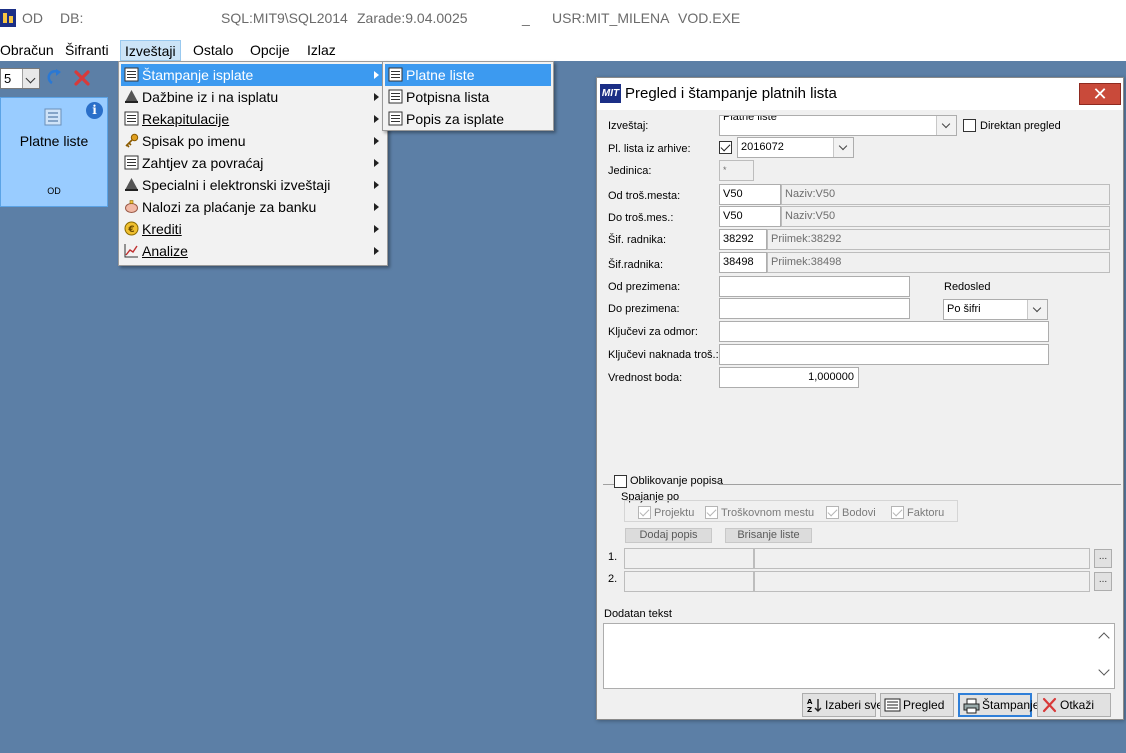 This screenshot has height=753, width=1126. I want to click on row2-field-a, so click(689, 581).